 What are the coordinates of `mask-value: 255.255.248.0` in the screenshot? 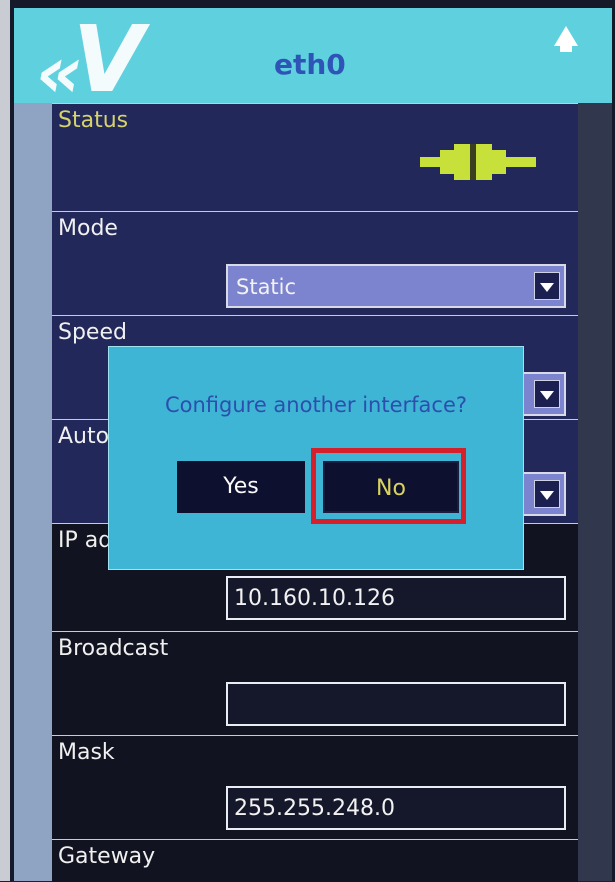 It's located at (314, 808).